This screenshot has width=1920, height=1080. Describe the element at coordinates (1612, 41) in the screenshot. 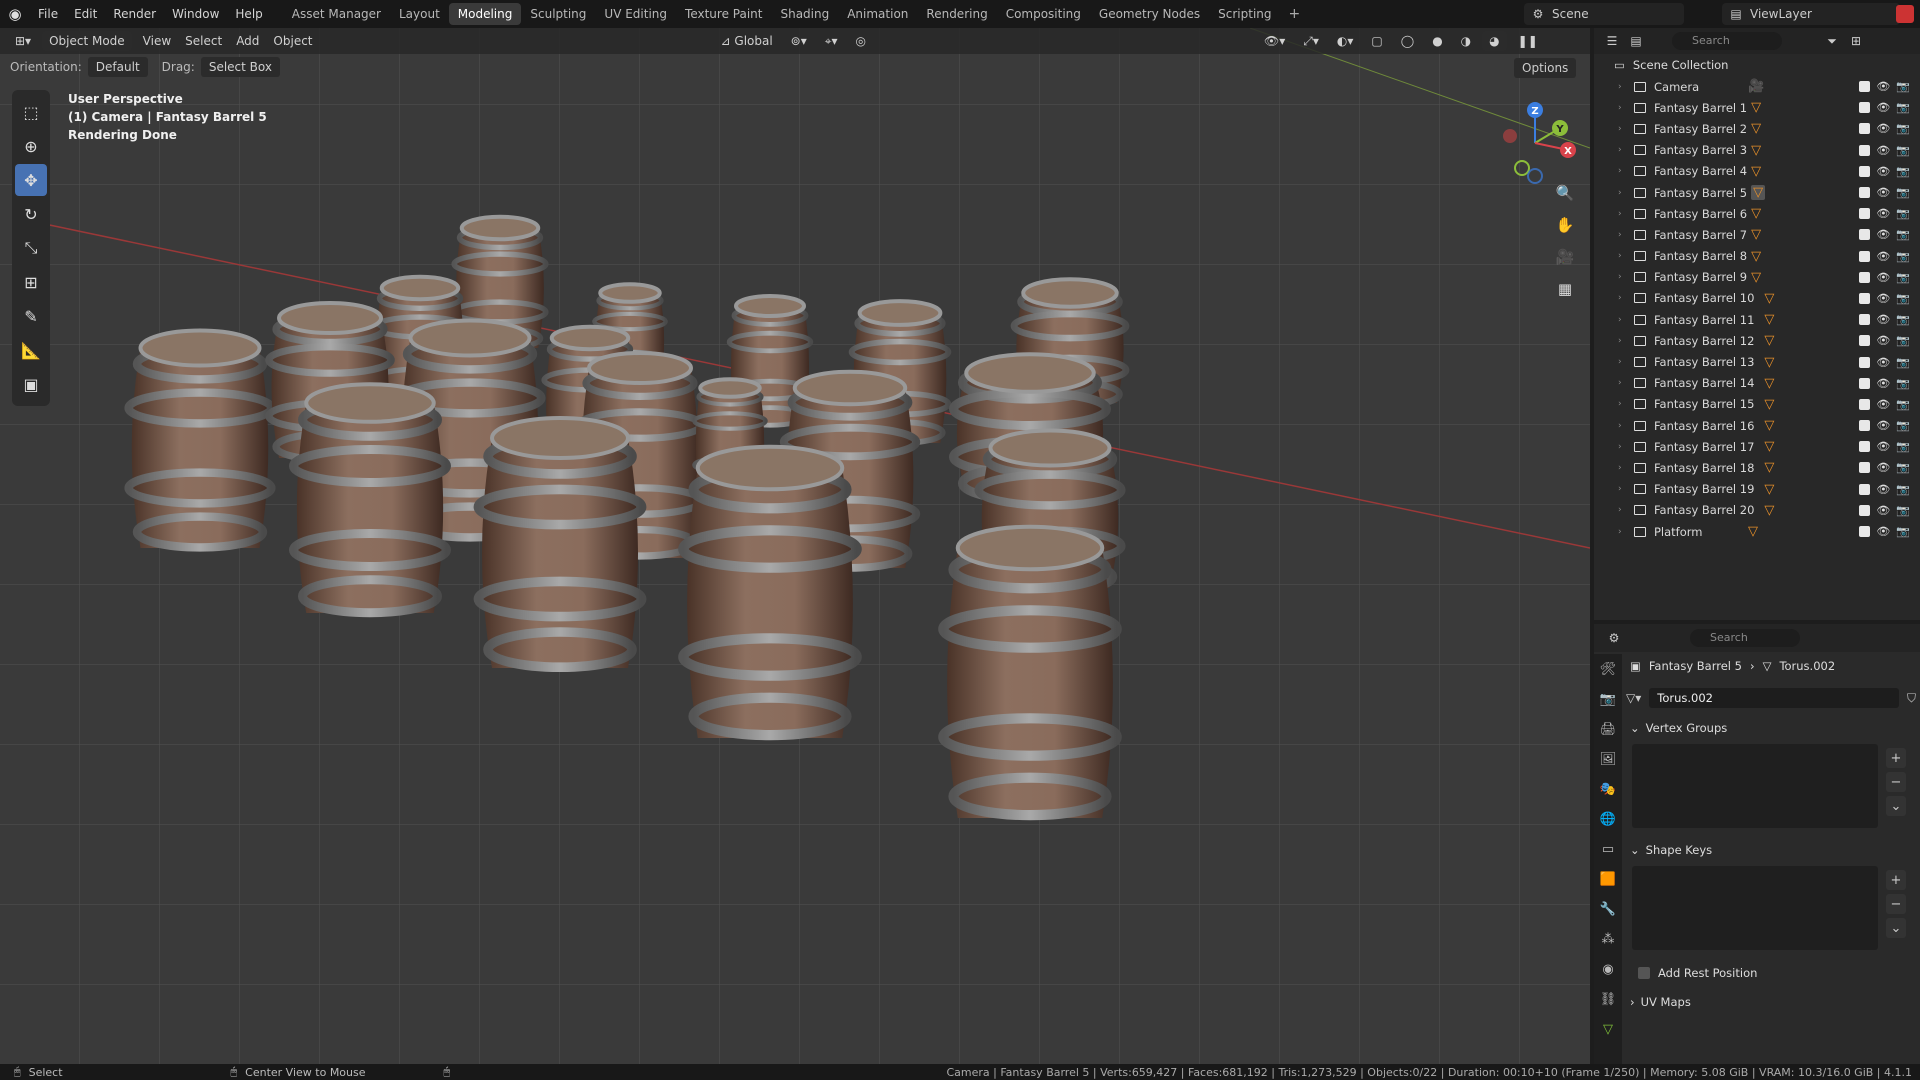

I see `outliner-editor-icon: ☰` at that location.